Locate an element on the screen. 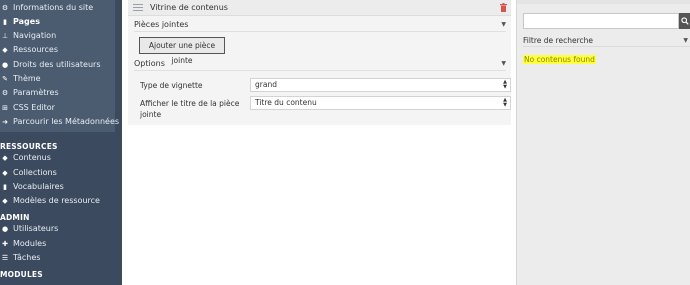 The width and height of the screenshot is (690, 285). sidebar-item-label: CSS Editor is located at coordinates (34, 107).